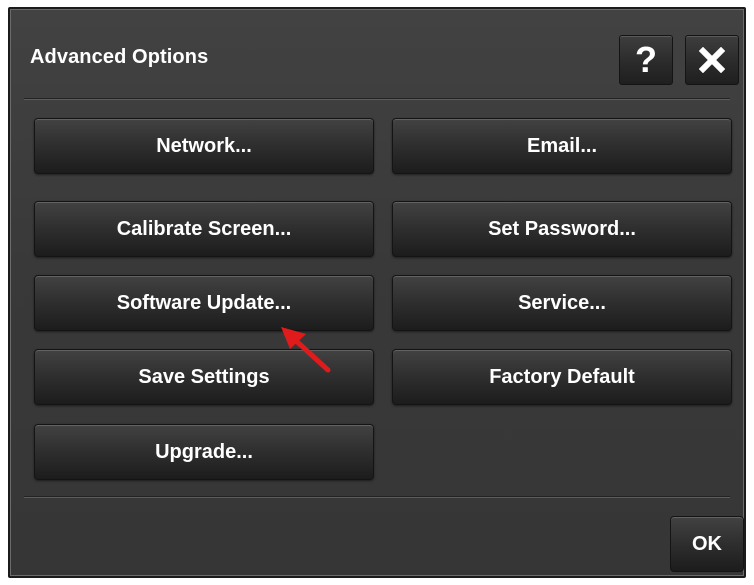 This screenshot has height=585, width=754. I want to click on bottom-divider, so click(377, 497).